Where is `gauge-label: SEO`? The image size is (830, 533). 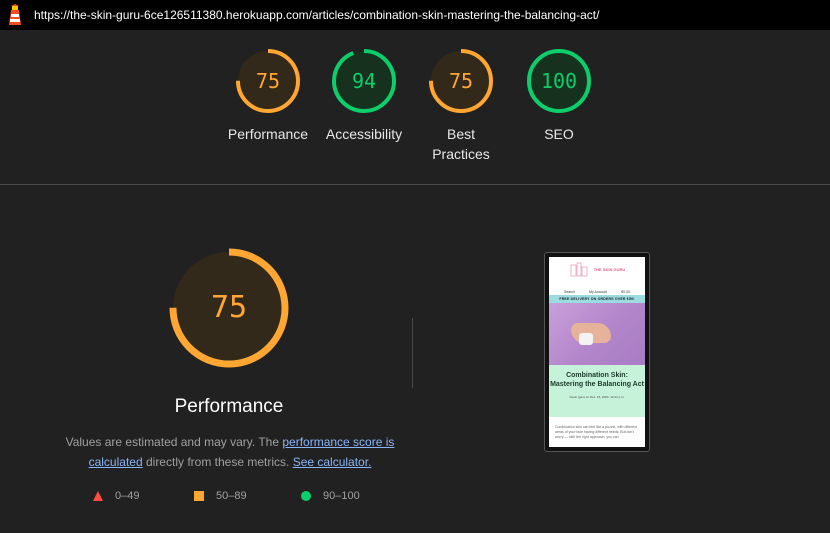 gauge-label: SEO is located at coordinates (559, 134).